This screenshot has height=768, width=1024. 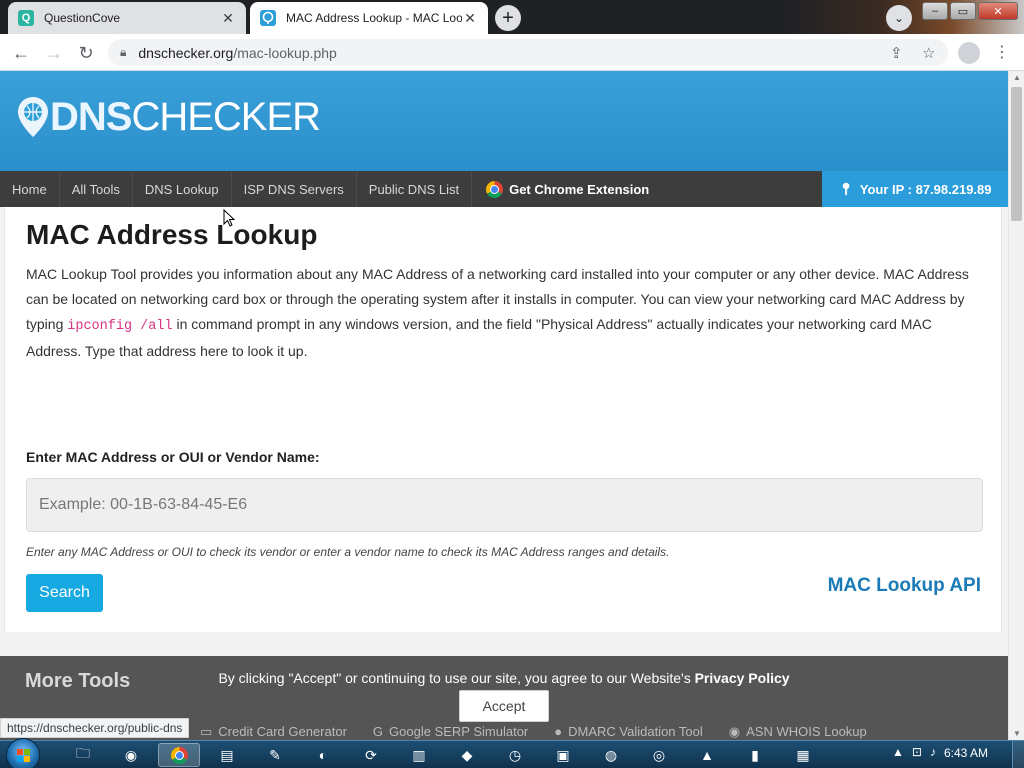 What do you see at coordinates (96, 189) in the screenshot?
I see `nav-all-tools: All Tools` at bounding box center [96, 189].